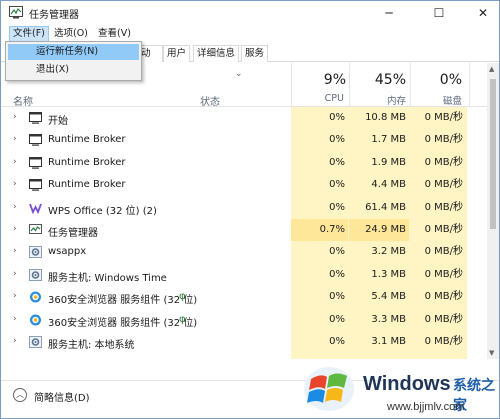 Image resolution: width=500 pixels, height=419 pixels. I want to click on menu-item-run-new-task: 运行新任务(N), so click(73, 52).